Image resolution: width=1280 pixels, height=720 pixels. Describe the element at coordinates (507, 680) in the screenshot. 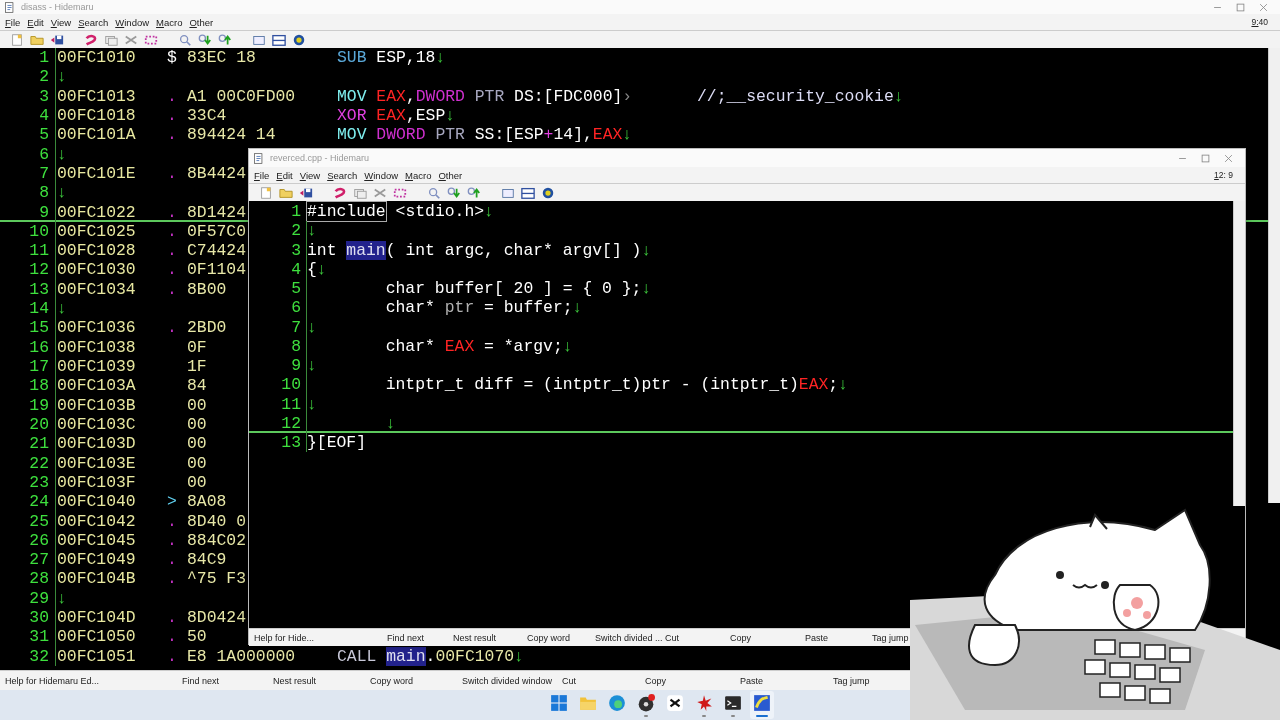

I see `function-key: Switch divided window` at that location.